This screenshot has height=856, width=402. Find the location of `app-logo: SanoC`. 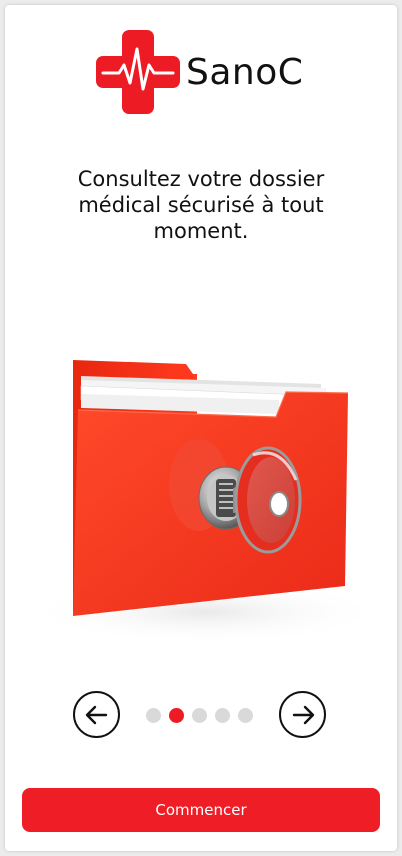

app-logo: SanoC is located at coordinates (198, 72).